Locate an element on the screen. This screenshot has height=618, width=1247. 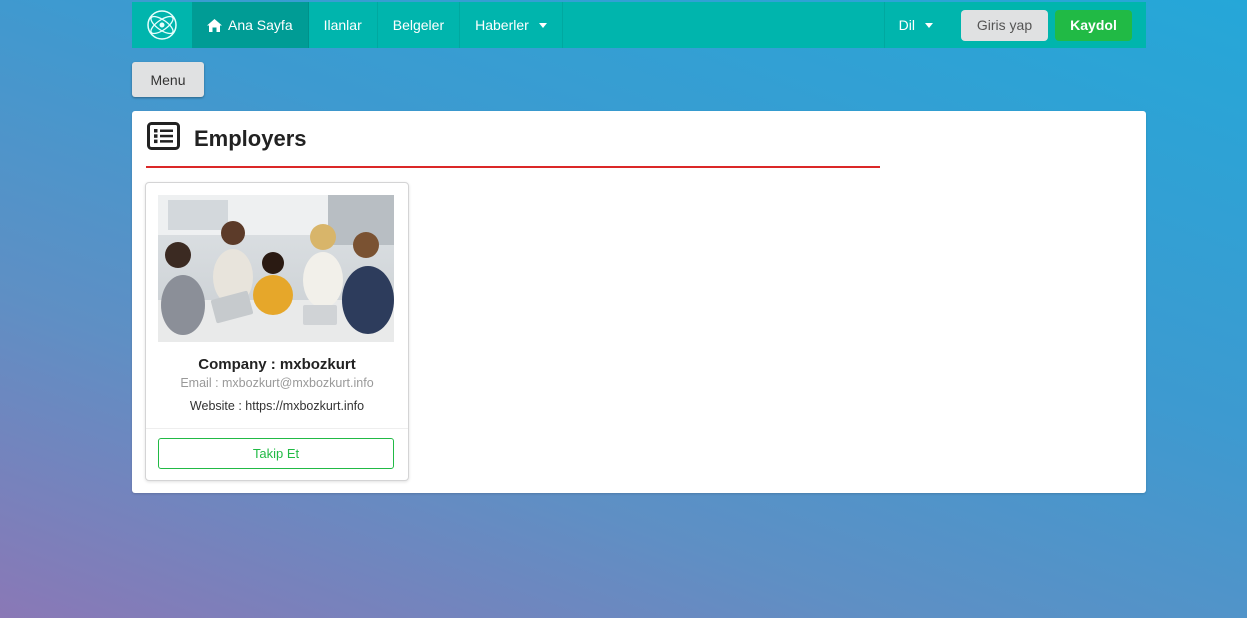
nav-item-belgeler: Belgeler is located at coordinates (419, 25).